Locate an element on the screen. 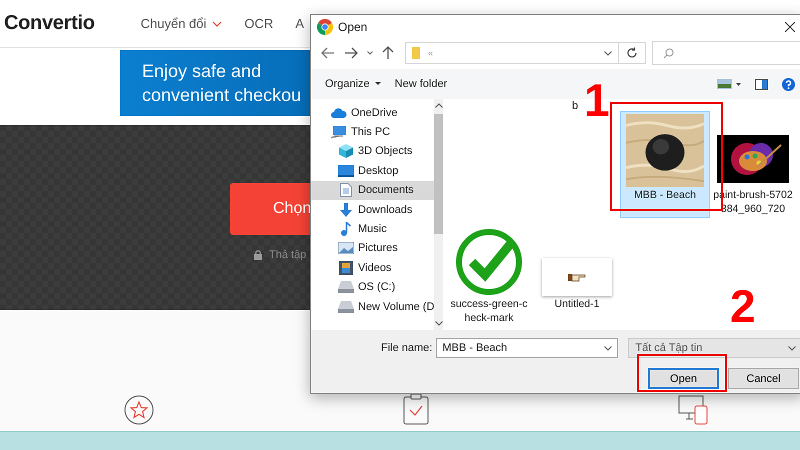  dialog-title: Open is located at coordinates (353, 27).